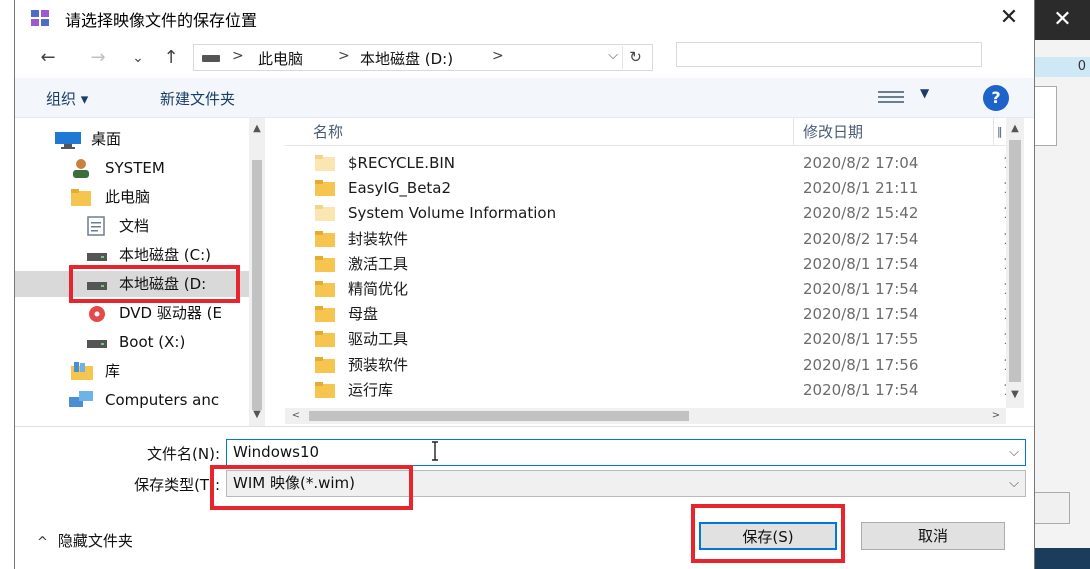 The width and height of the screenshot is (1090, 569). Describe the element at coordinates (664, 365) in the screenshot. I see `file-row: 预装软件2020/8/1 17:561` at that location.